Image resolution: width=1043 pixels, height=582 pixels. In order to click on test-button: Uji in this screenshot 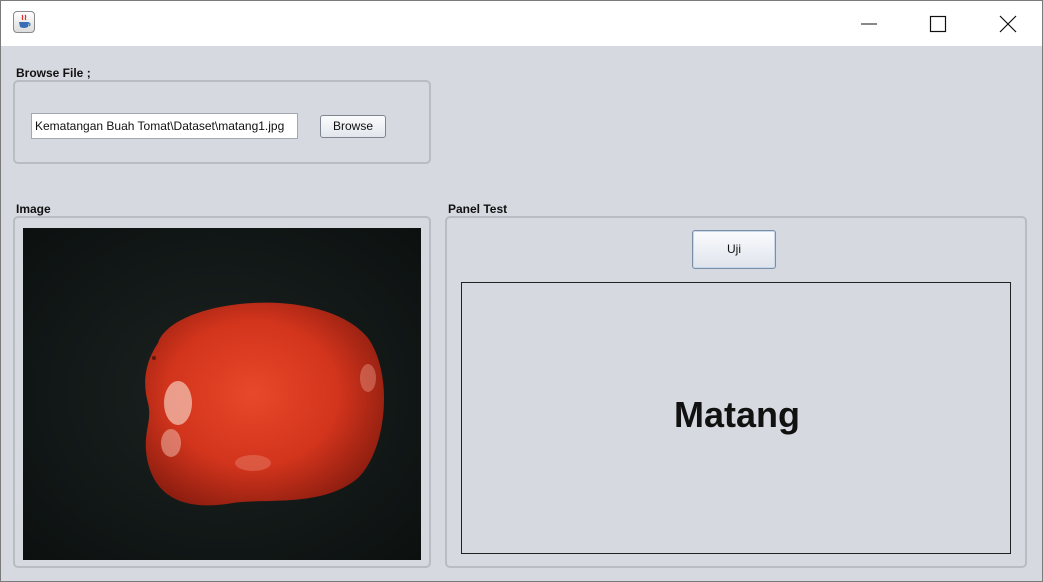, I will do `click(734, 249)`.